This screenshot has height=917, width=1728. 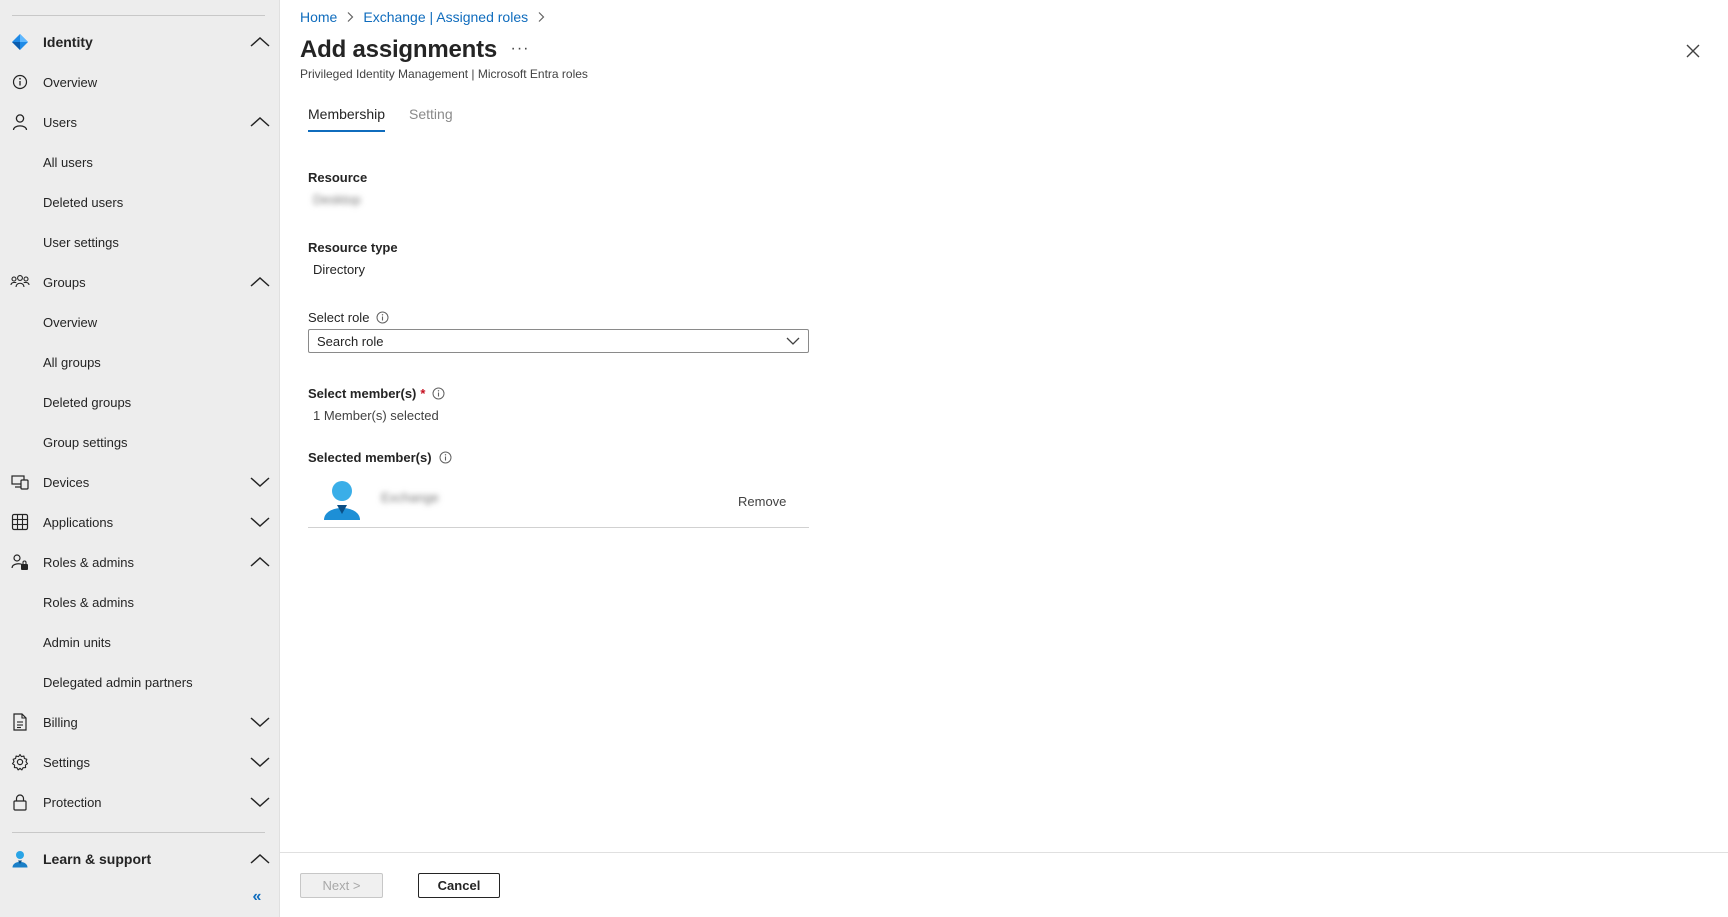 What do you see at coordinates (20, 42) in the screenshot?
I see `identity-diamond-icon` at bounding box center [20, 42].